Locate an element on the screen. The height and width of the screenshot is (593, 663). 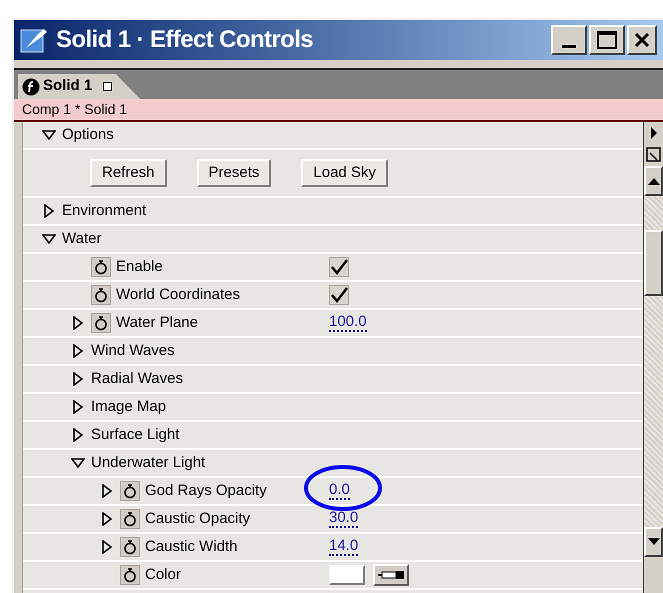
property-label: Radial Waves is located at coordinates (137, 378).